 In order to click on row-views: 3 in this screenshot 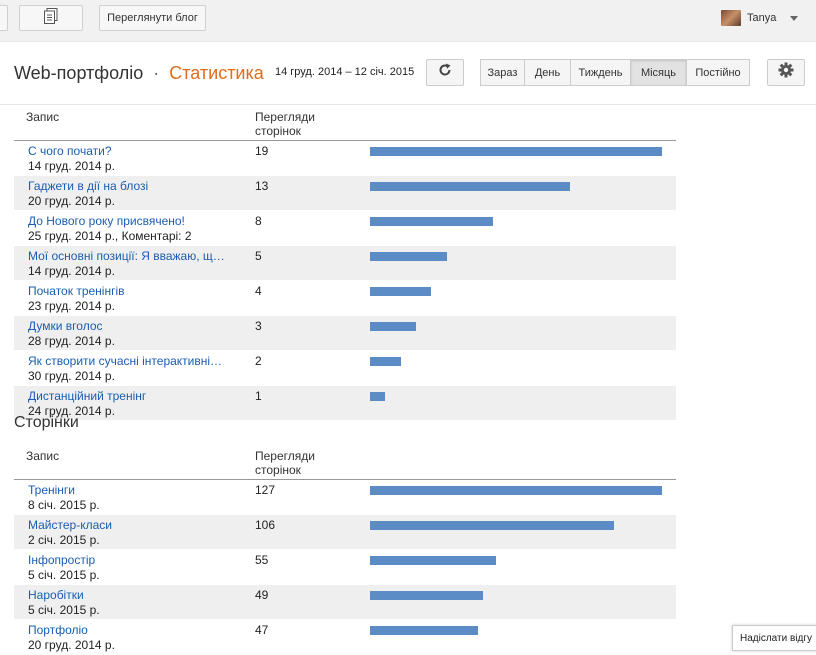, I will do `click(258, 326)`.